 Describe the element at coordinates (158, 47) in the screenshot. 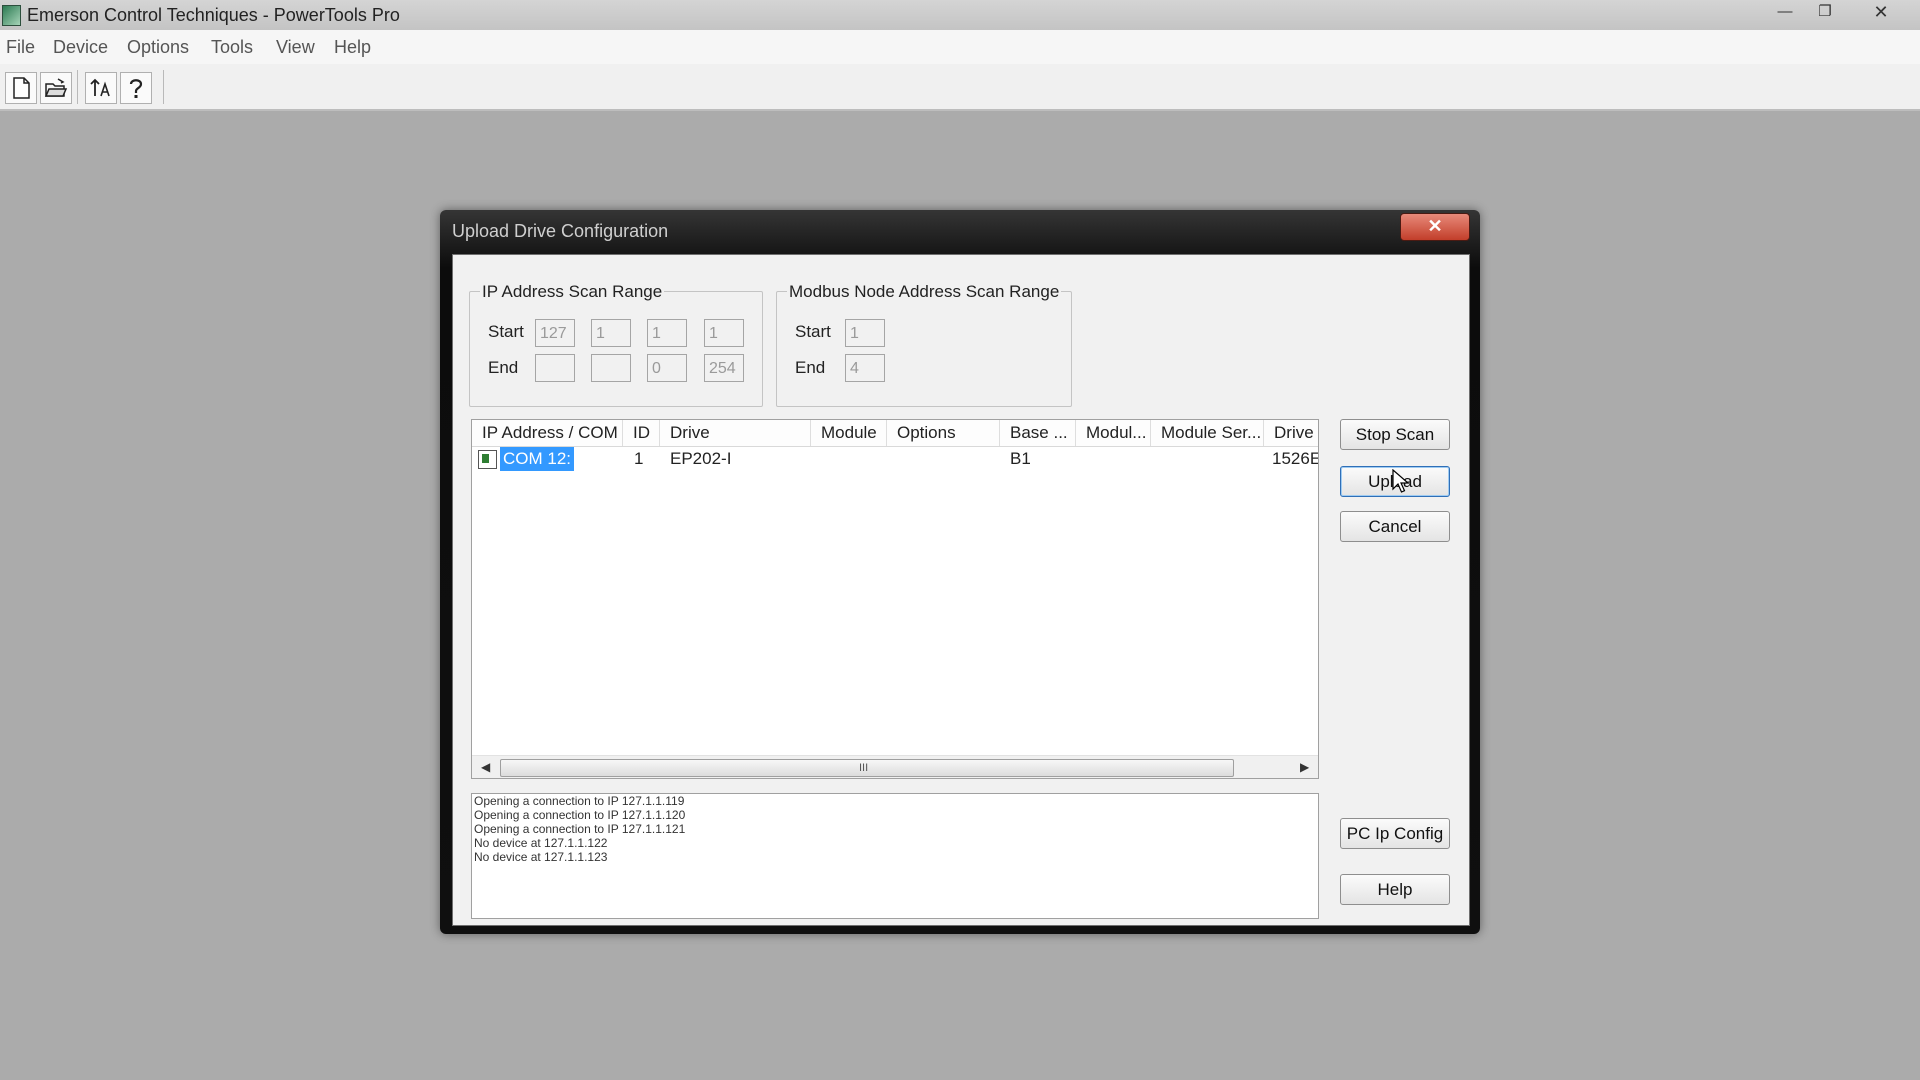

I see `menu-options: Options` at that location.